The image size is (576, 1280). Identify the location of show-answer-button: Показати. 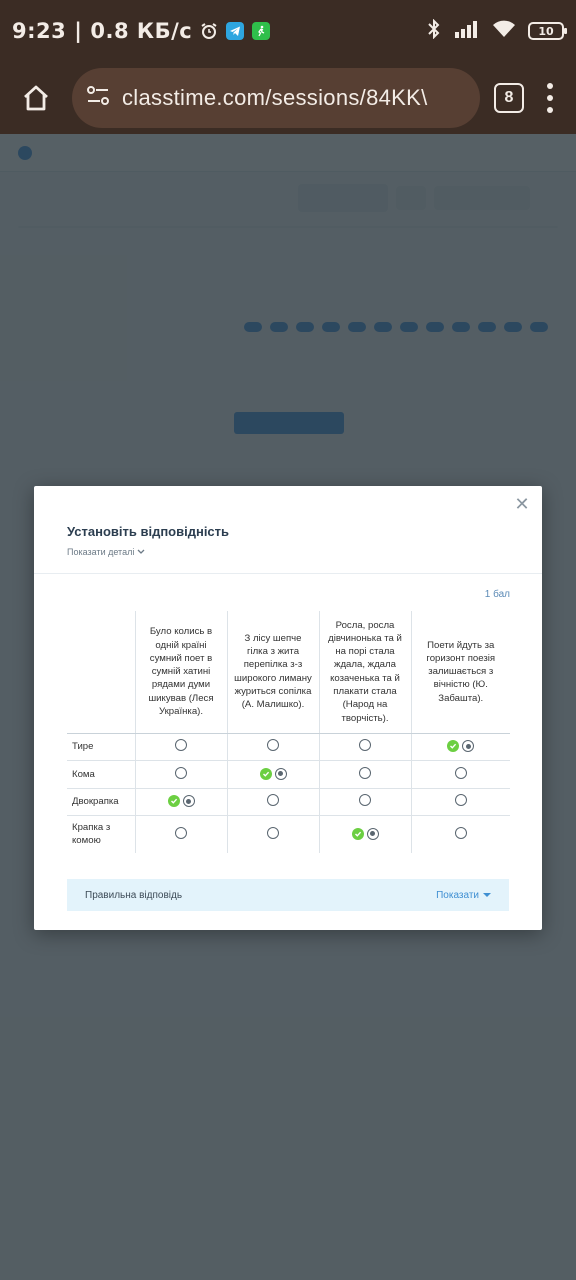
(463, 895).